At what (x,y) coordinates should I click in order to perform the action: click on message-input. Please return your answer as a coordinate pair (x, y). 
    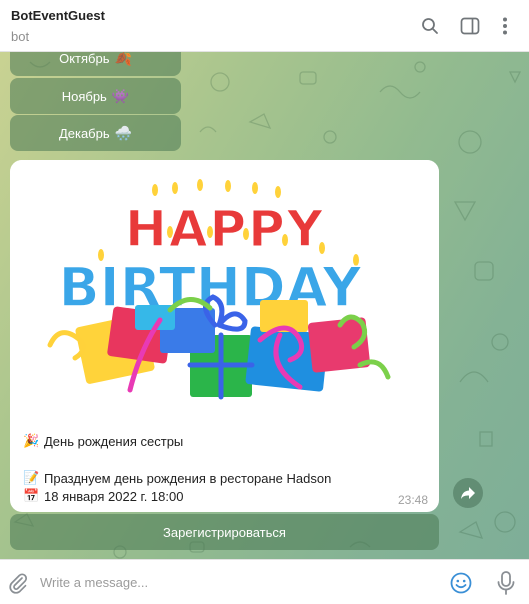
    Looking at the image, I should click on (235, 582).